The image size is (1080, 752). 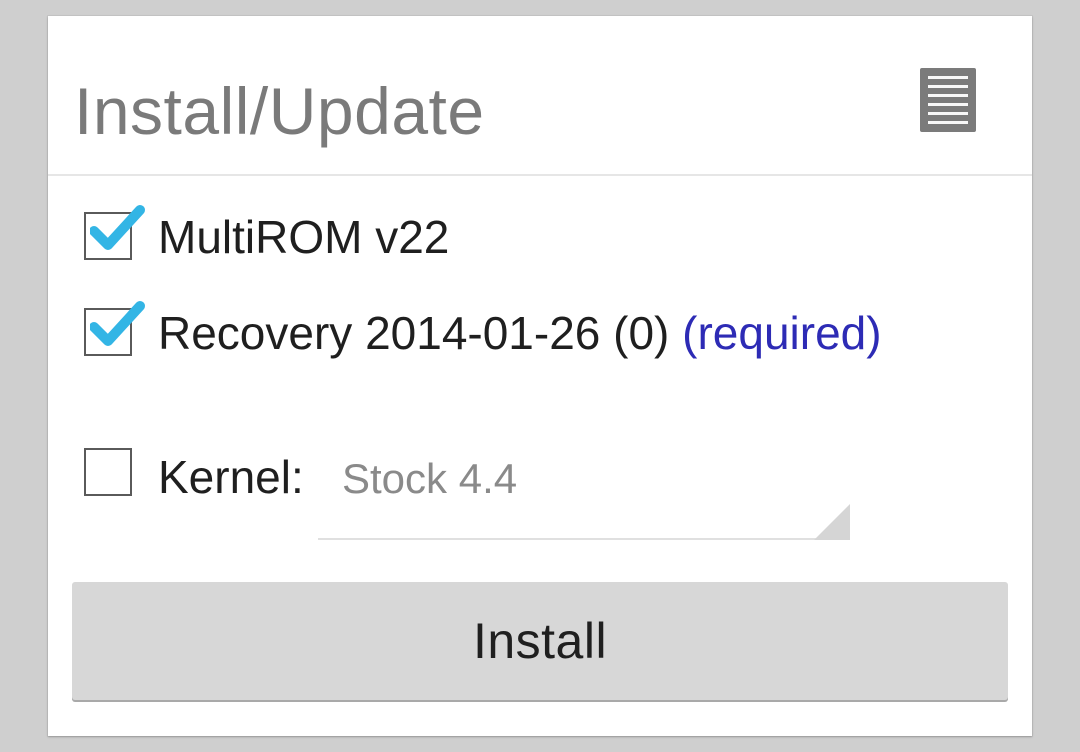 I want to click on spinner-underline, so click(x=584, y=539).